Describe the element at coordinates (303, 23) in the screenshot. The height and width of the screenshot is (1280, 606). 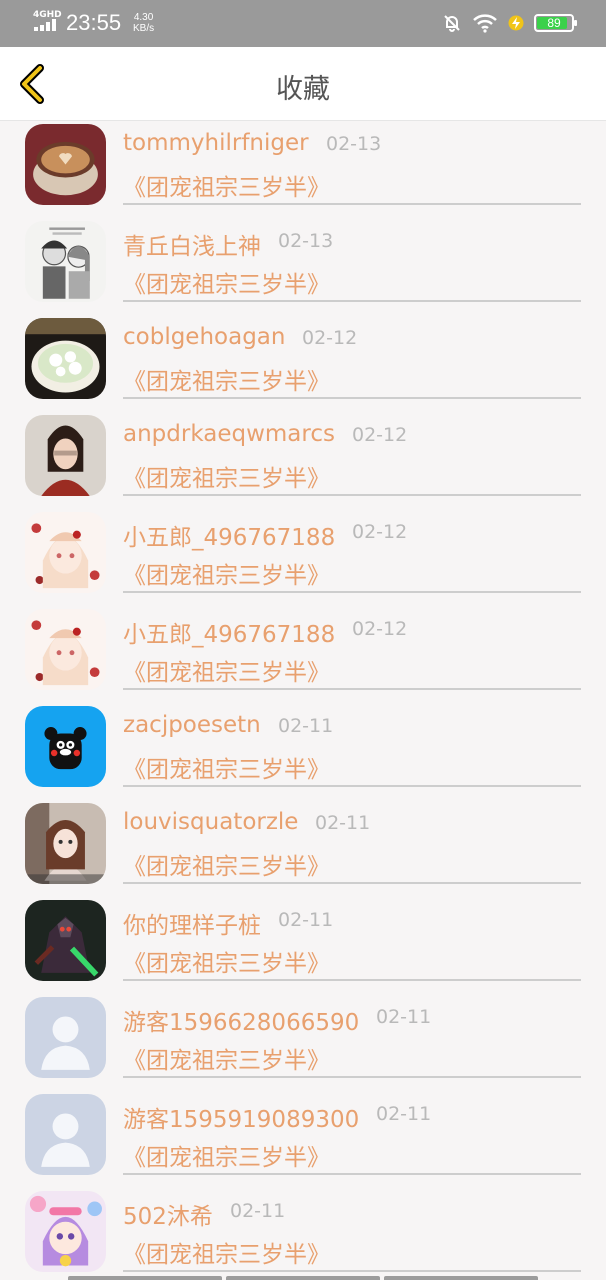
I see `status-bar: 4GHD 23:55 4.30 KB/s 89` at that location.